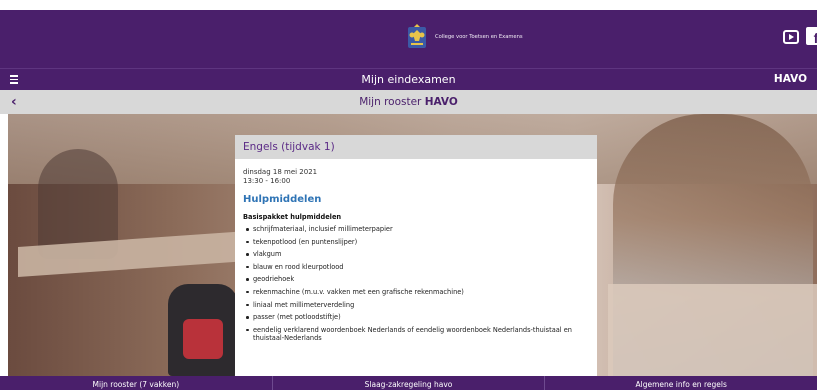 This screenshot has height=390, width=817. I want to click on list-item: vlakgum, so click(416, 254).